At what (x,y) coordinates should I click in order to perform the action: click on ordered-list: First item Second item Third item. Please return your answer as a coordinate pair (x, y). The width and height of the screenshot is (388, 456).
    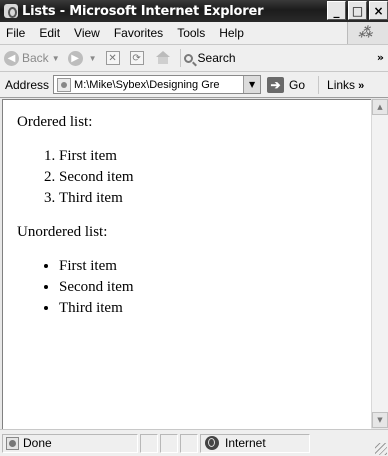
    Looking at the image, I should click on (194, 177).